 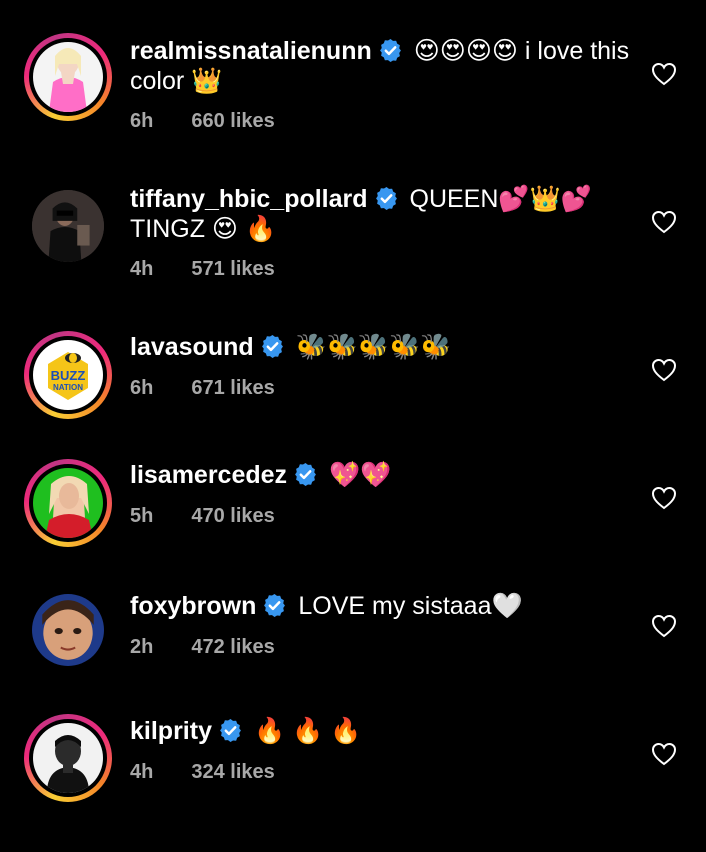 What do you see at coordinates (68, 387) in the screenshot?
I see `logo-text-nation: NATION` at bounding box center [68, 387].